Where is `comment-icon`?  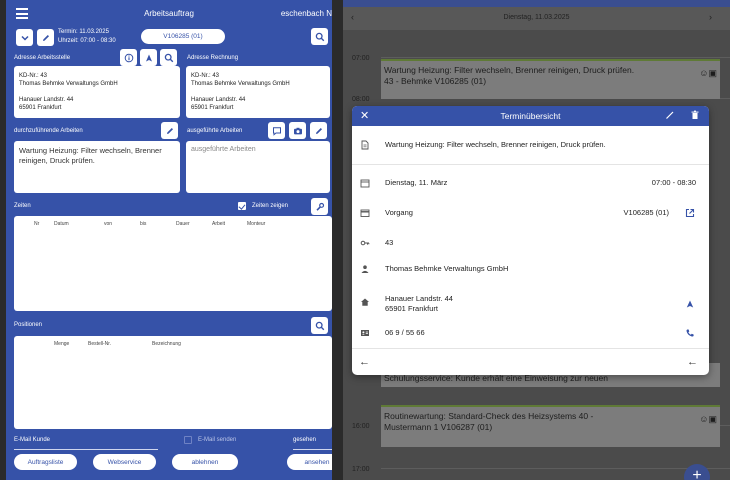
comment-icon is located at coordinates (276, 131).